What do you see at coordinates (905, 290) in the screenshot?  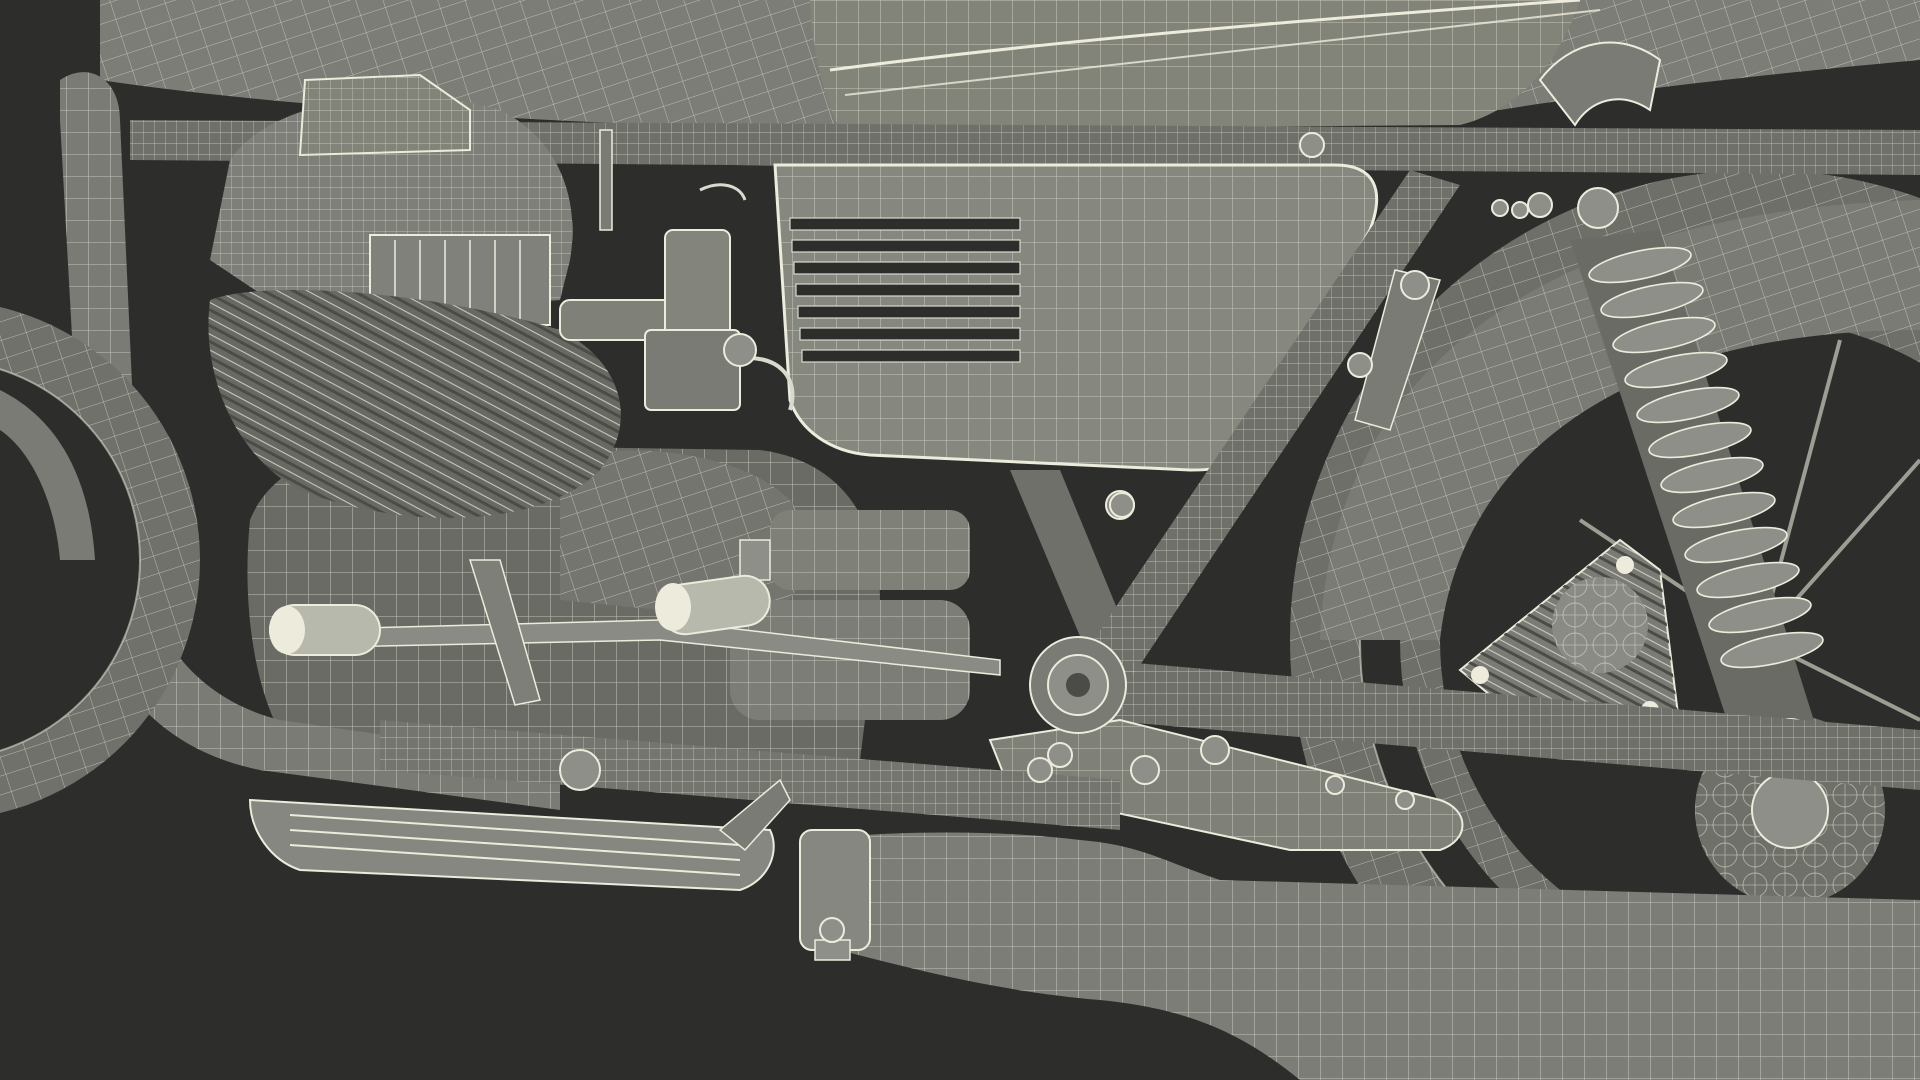 I see `side-panel-vent` at bounding box center [905, 290].